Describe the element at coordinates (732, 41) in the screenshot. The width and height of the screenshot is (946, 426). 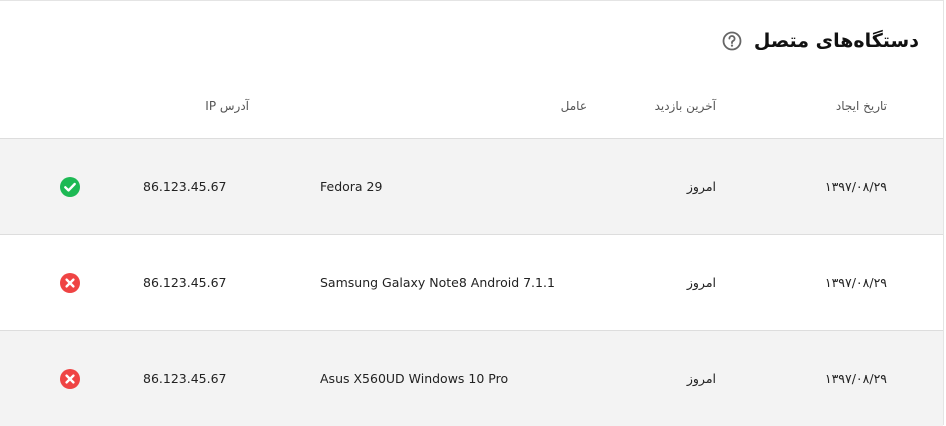
I see `help-circle-icon` at that location.